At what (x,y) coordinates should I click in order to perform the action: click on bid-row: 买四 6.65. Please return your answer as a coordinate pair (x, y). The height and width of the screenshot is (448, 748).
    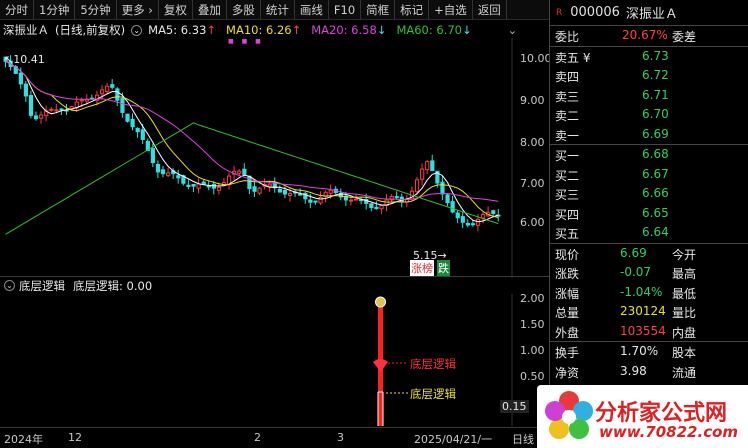
    Looking at the image, I should click on (649, 214).